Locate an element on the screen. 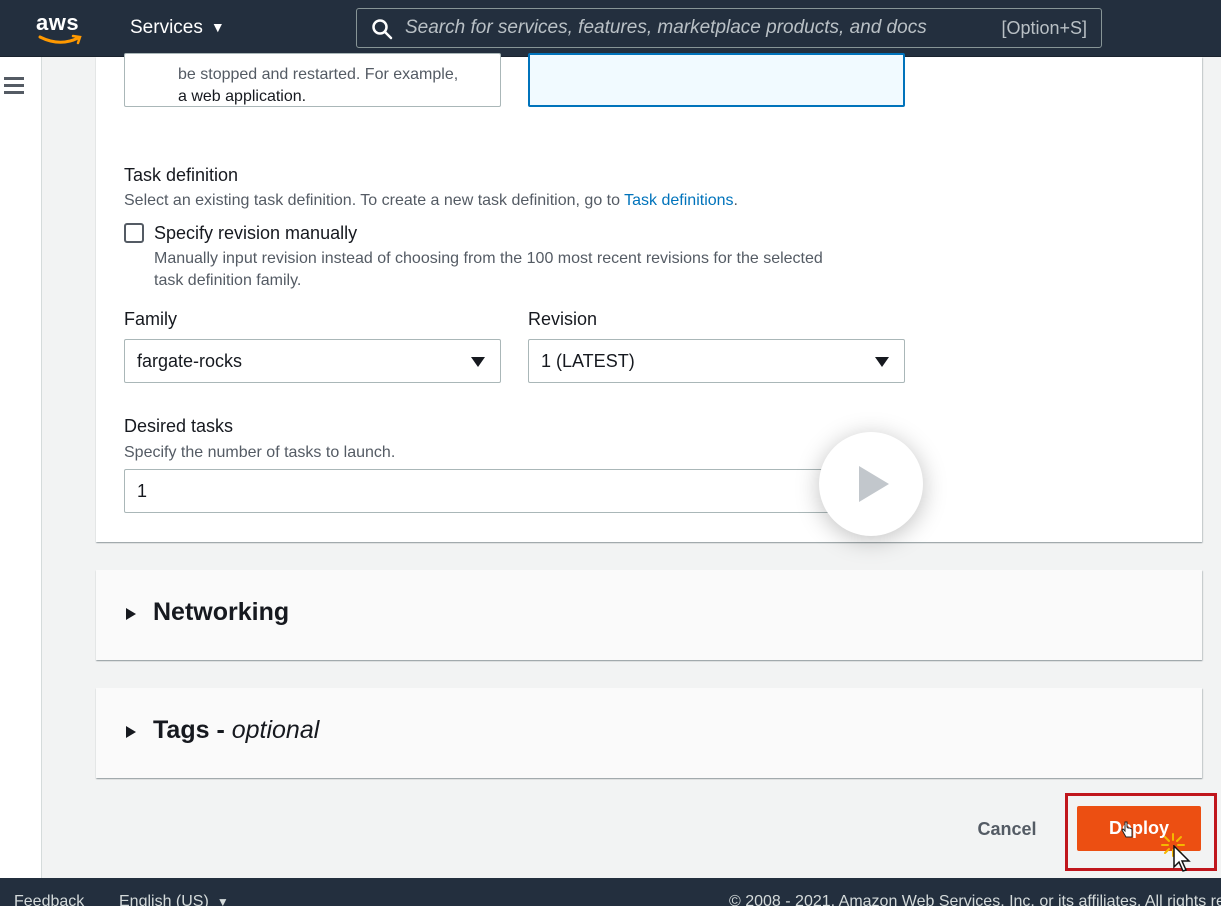 The height and width of the screenshot is (906, 1221). networking-section-title: Networking is located at coordinates (221, 612).